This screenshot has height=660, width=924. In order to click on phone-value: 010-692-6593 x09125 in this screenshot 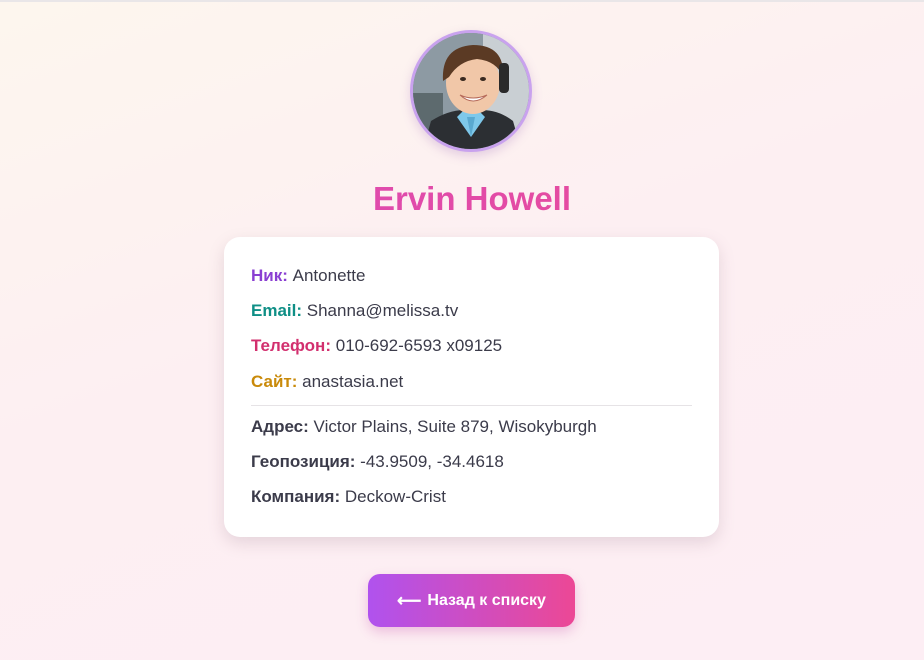, I will do `click(419, 345)`.